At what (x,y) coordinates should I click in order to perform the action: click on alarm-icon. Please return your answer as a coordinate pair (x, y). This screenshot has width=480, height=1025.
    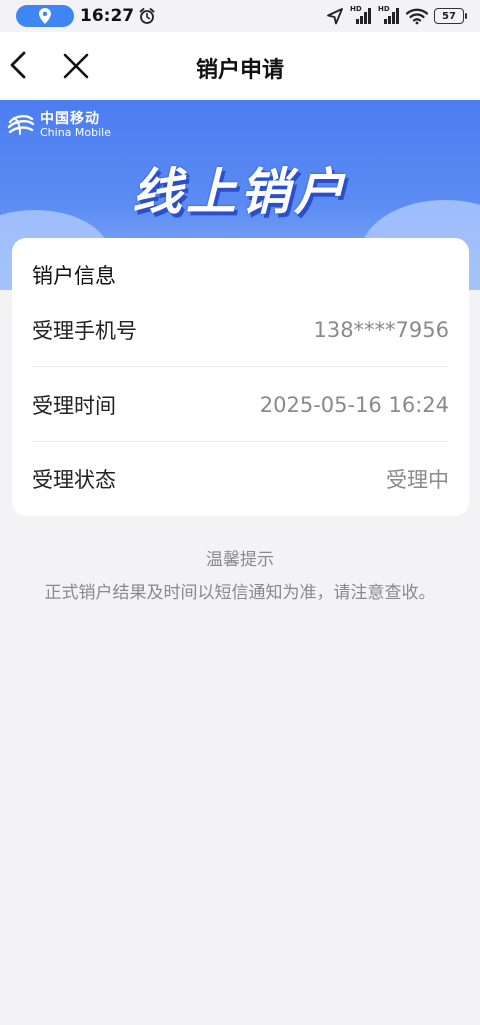
    Looking at the image, I should click on (147, 16).